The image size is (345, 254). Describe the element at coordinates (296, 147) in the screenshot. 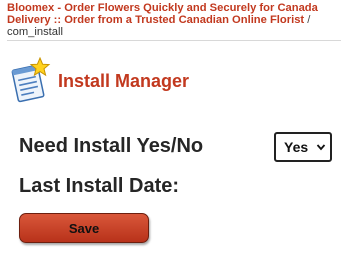

I see `need-install-selected-value: Yes` at that location.